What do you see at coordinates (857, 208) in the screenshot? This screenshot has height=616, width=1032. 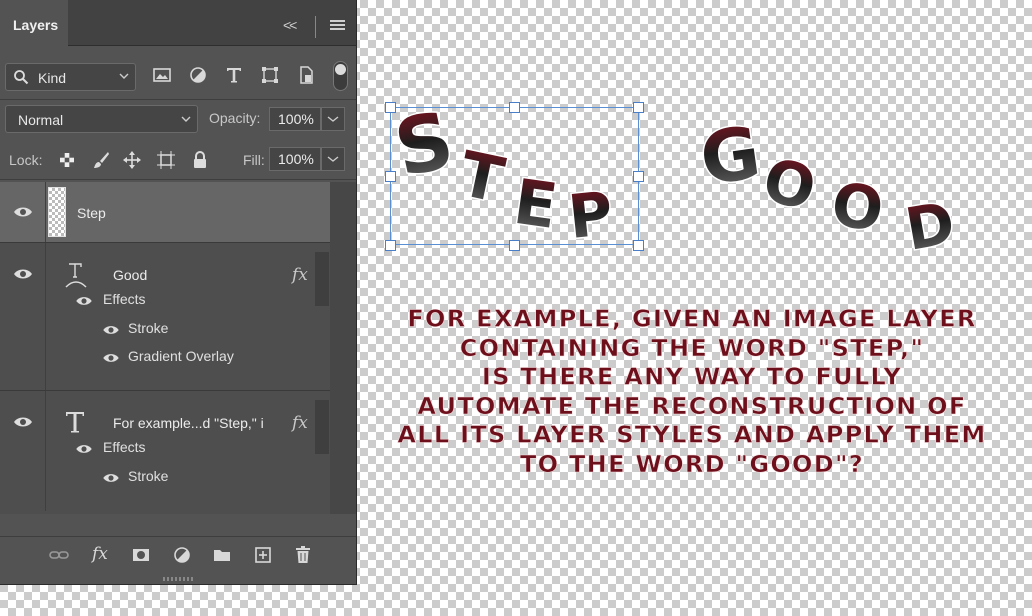 I see `good-letter-o2: O` at bounding box center [857, 208].